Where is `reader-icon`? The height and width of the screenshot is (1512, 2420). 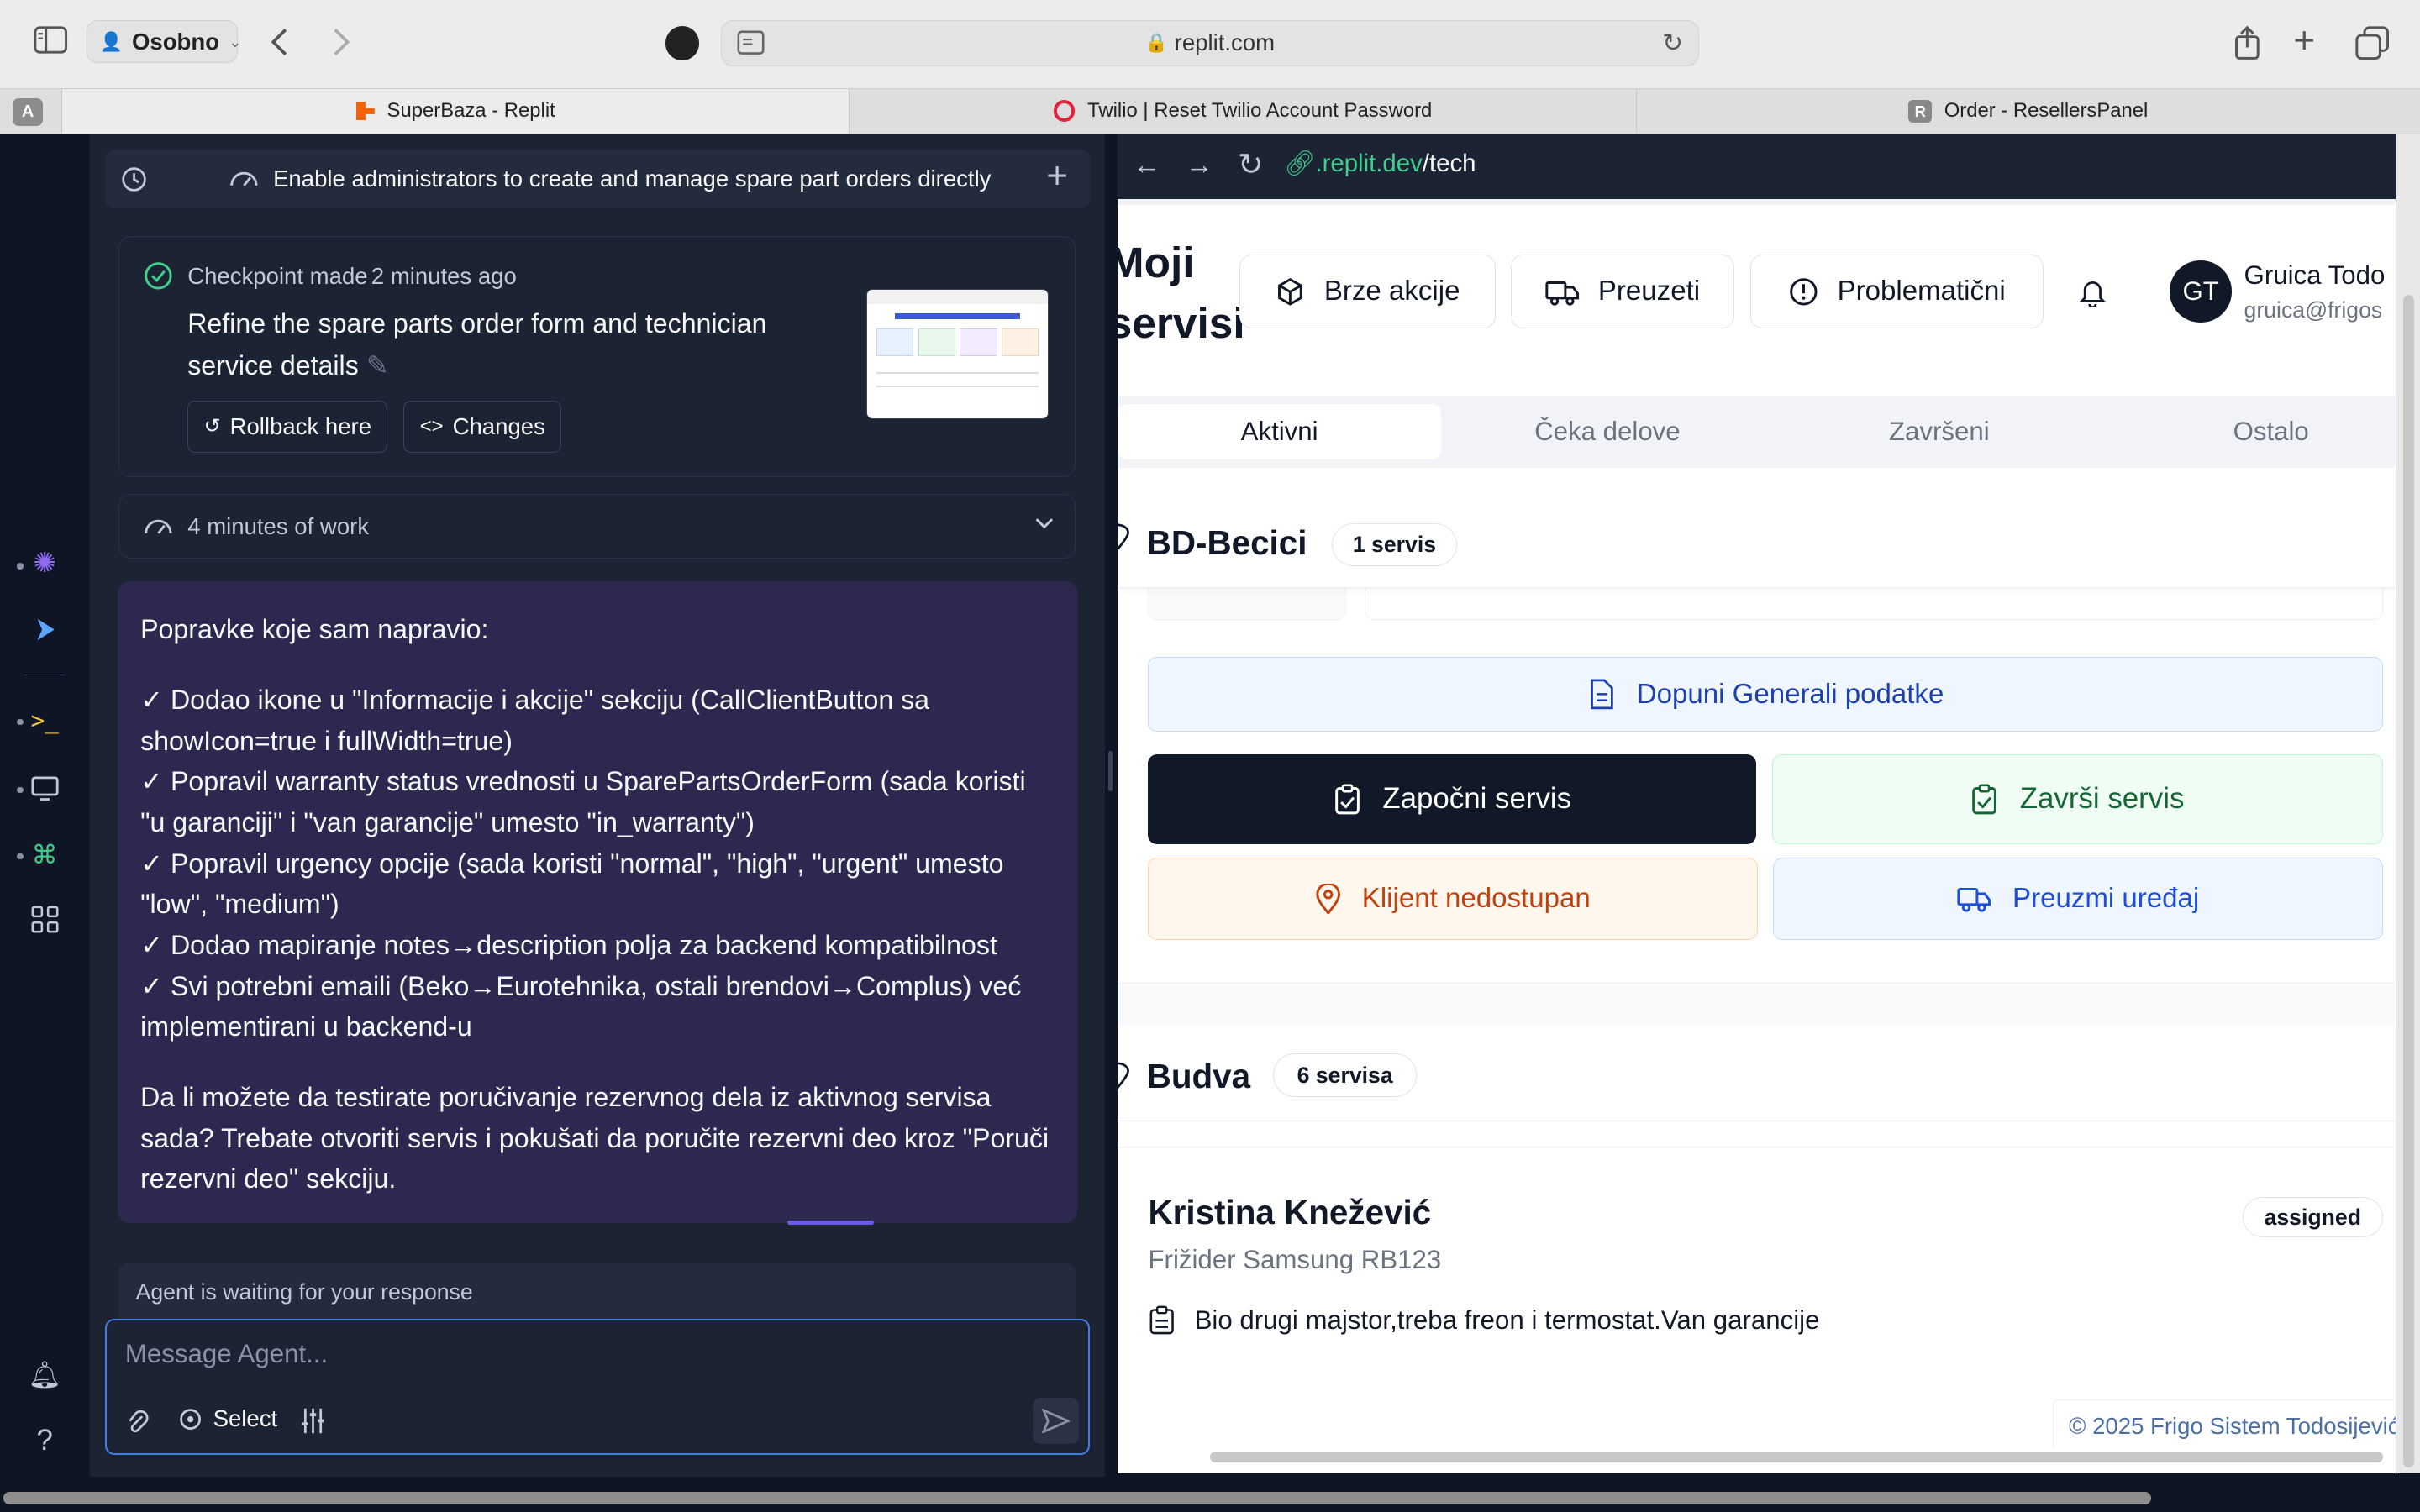
reader-icon is located at coordinates (751, 45).